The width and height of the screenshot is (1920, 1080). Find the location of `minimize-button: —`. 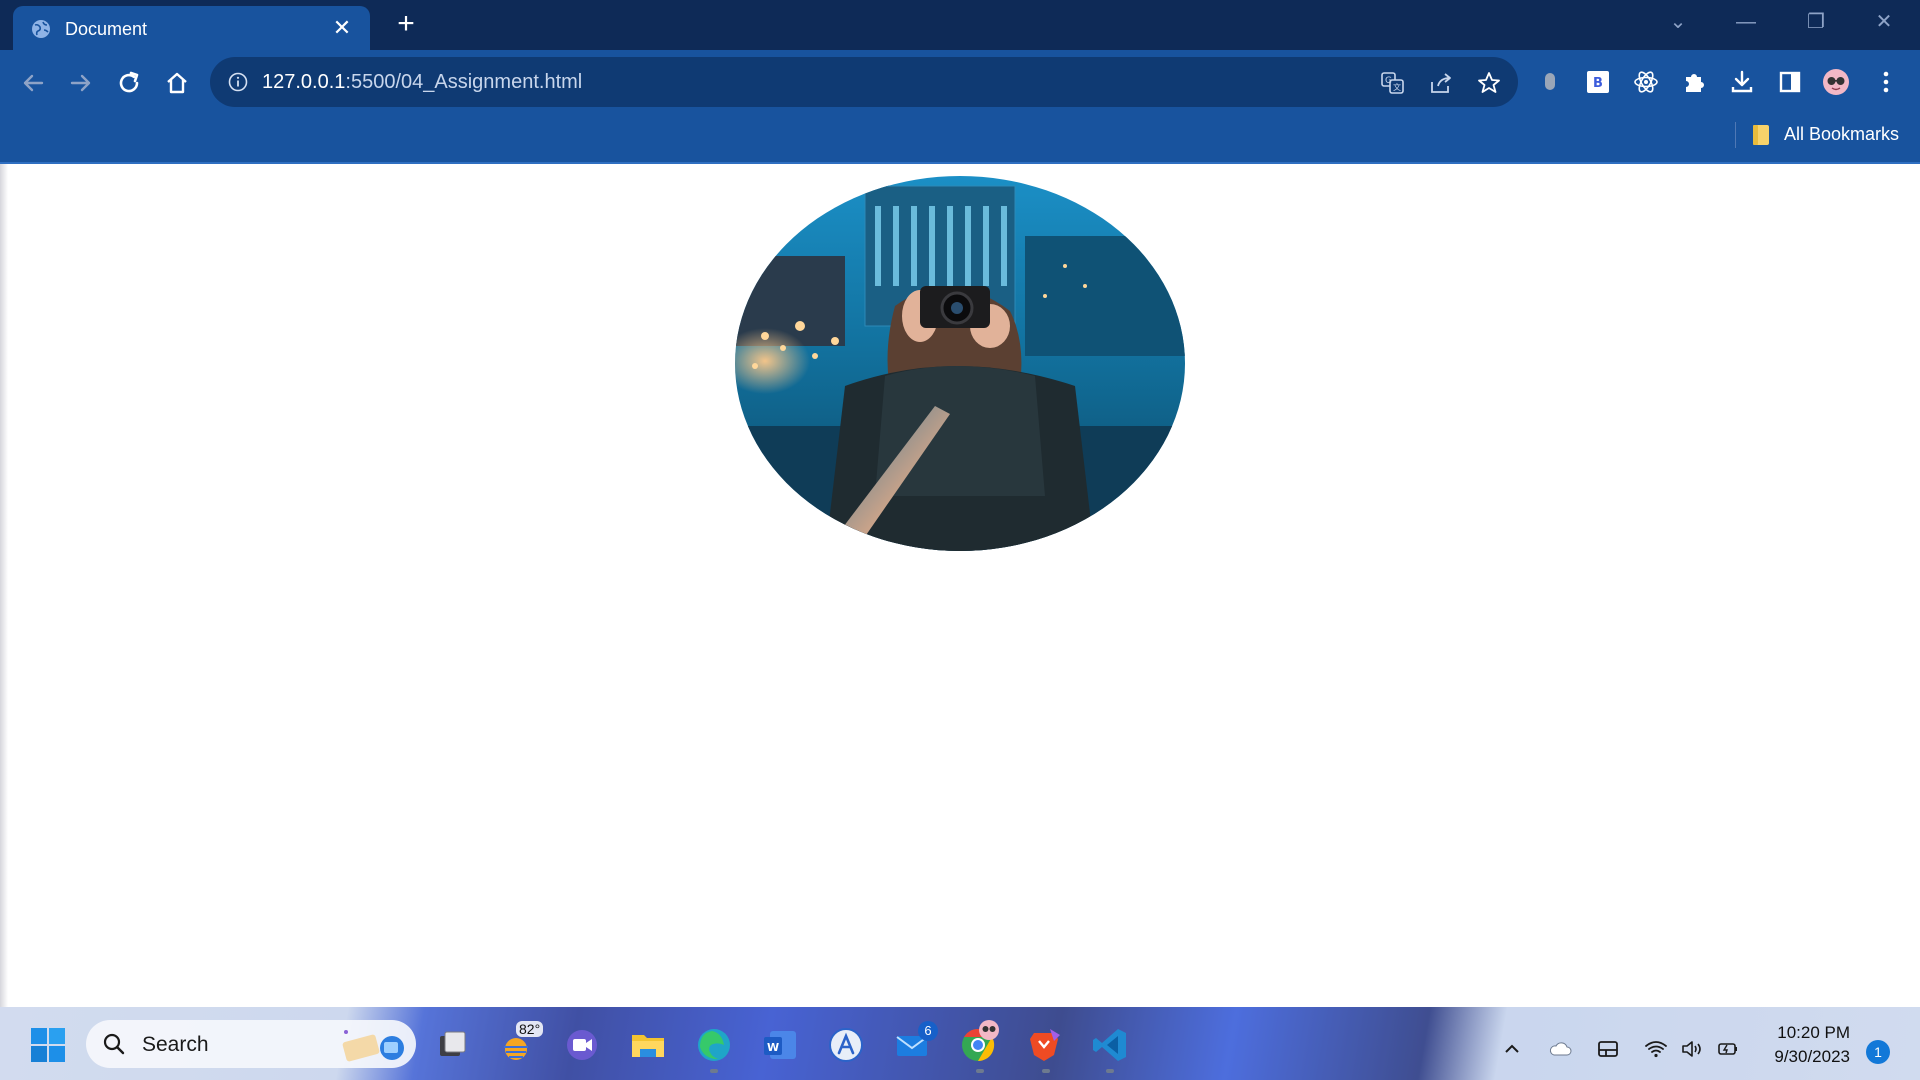

minimize-button: — is located at coordinates (1746, 22).